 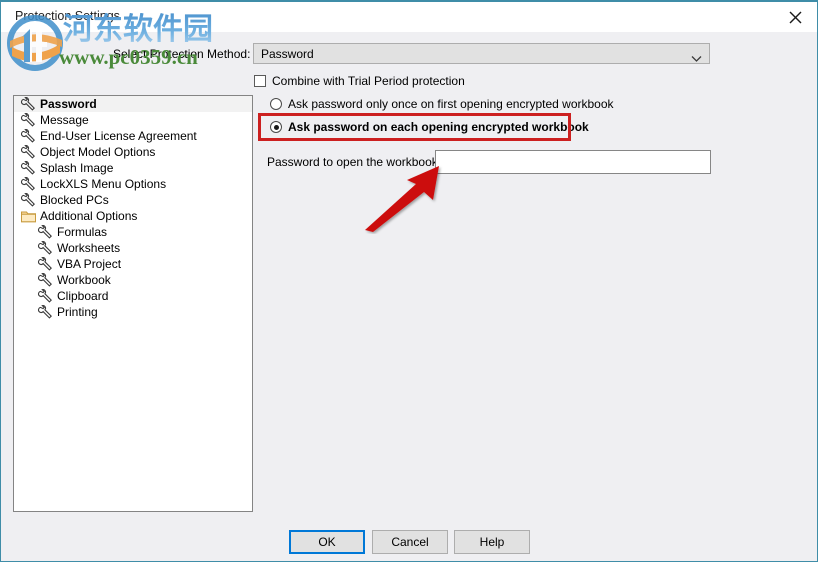 What do you see at coordinates (103, 184) in the screenshot?
I see `tree-item-label: LockXLS Menu Options` at bounding box center [103, 184].